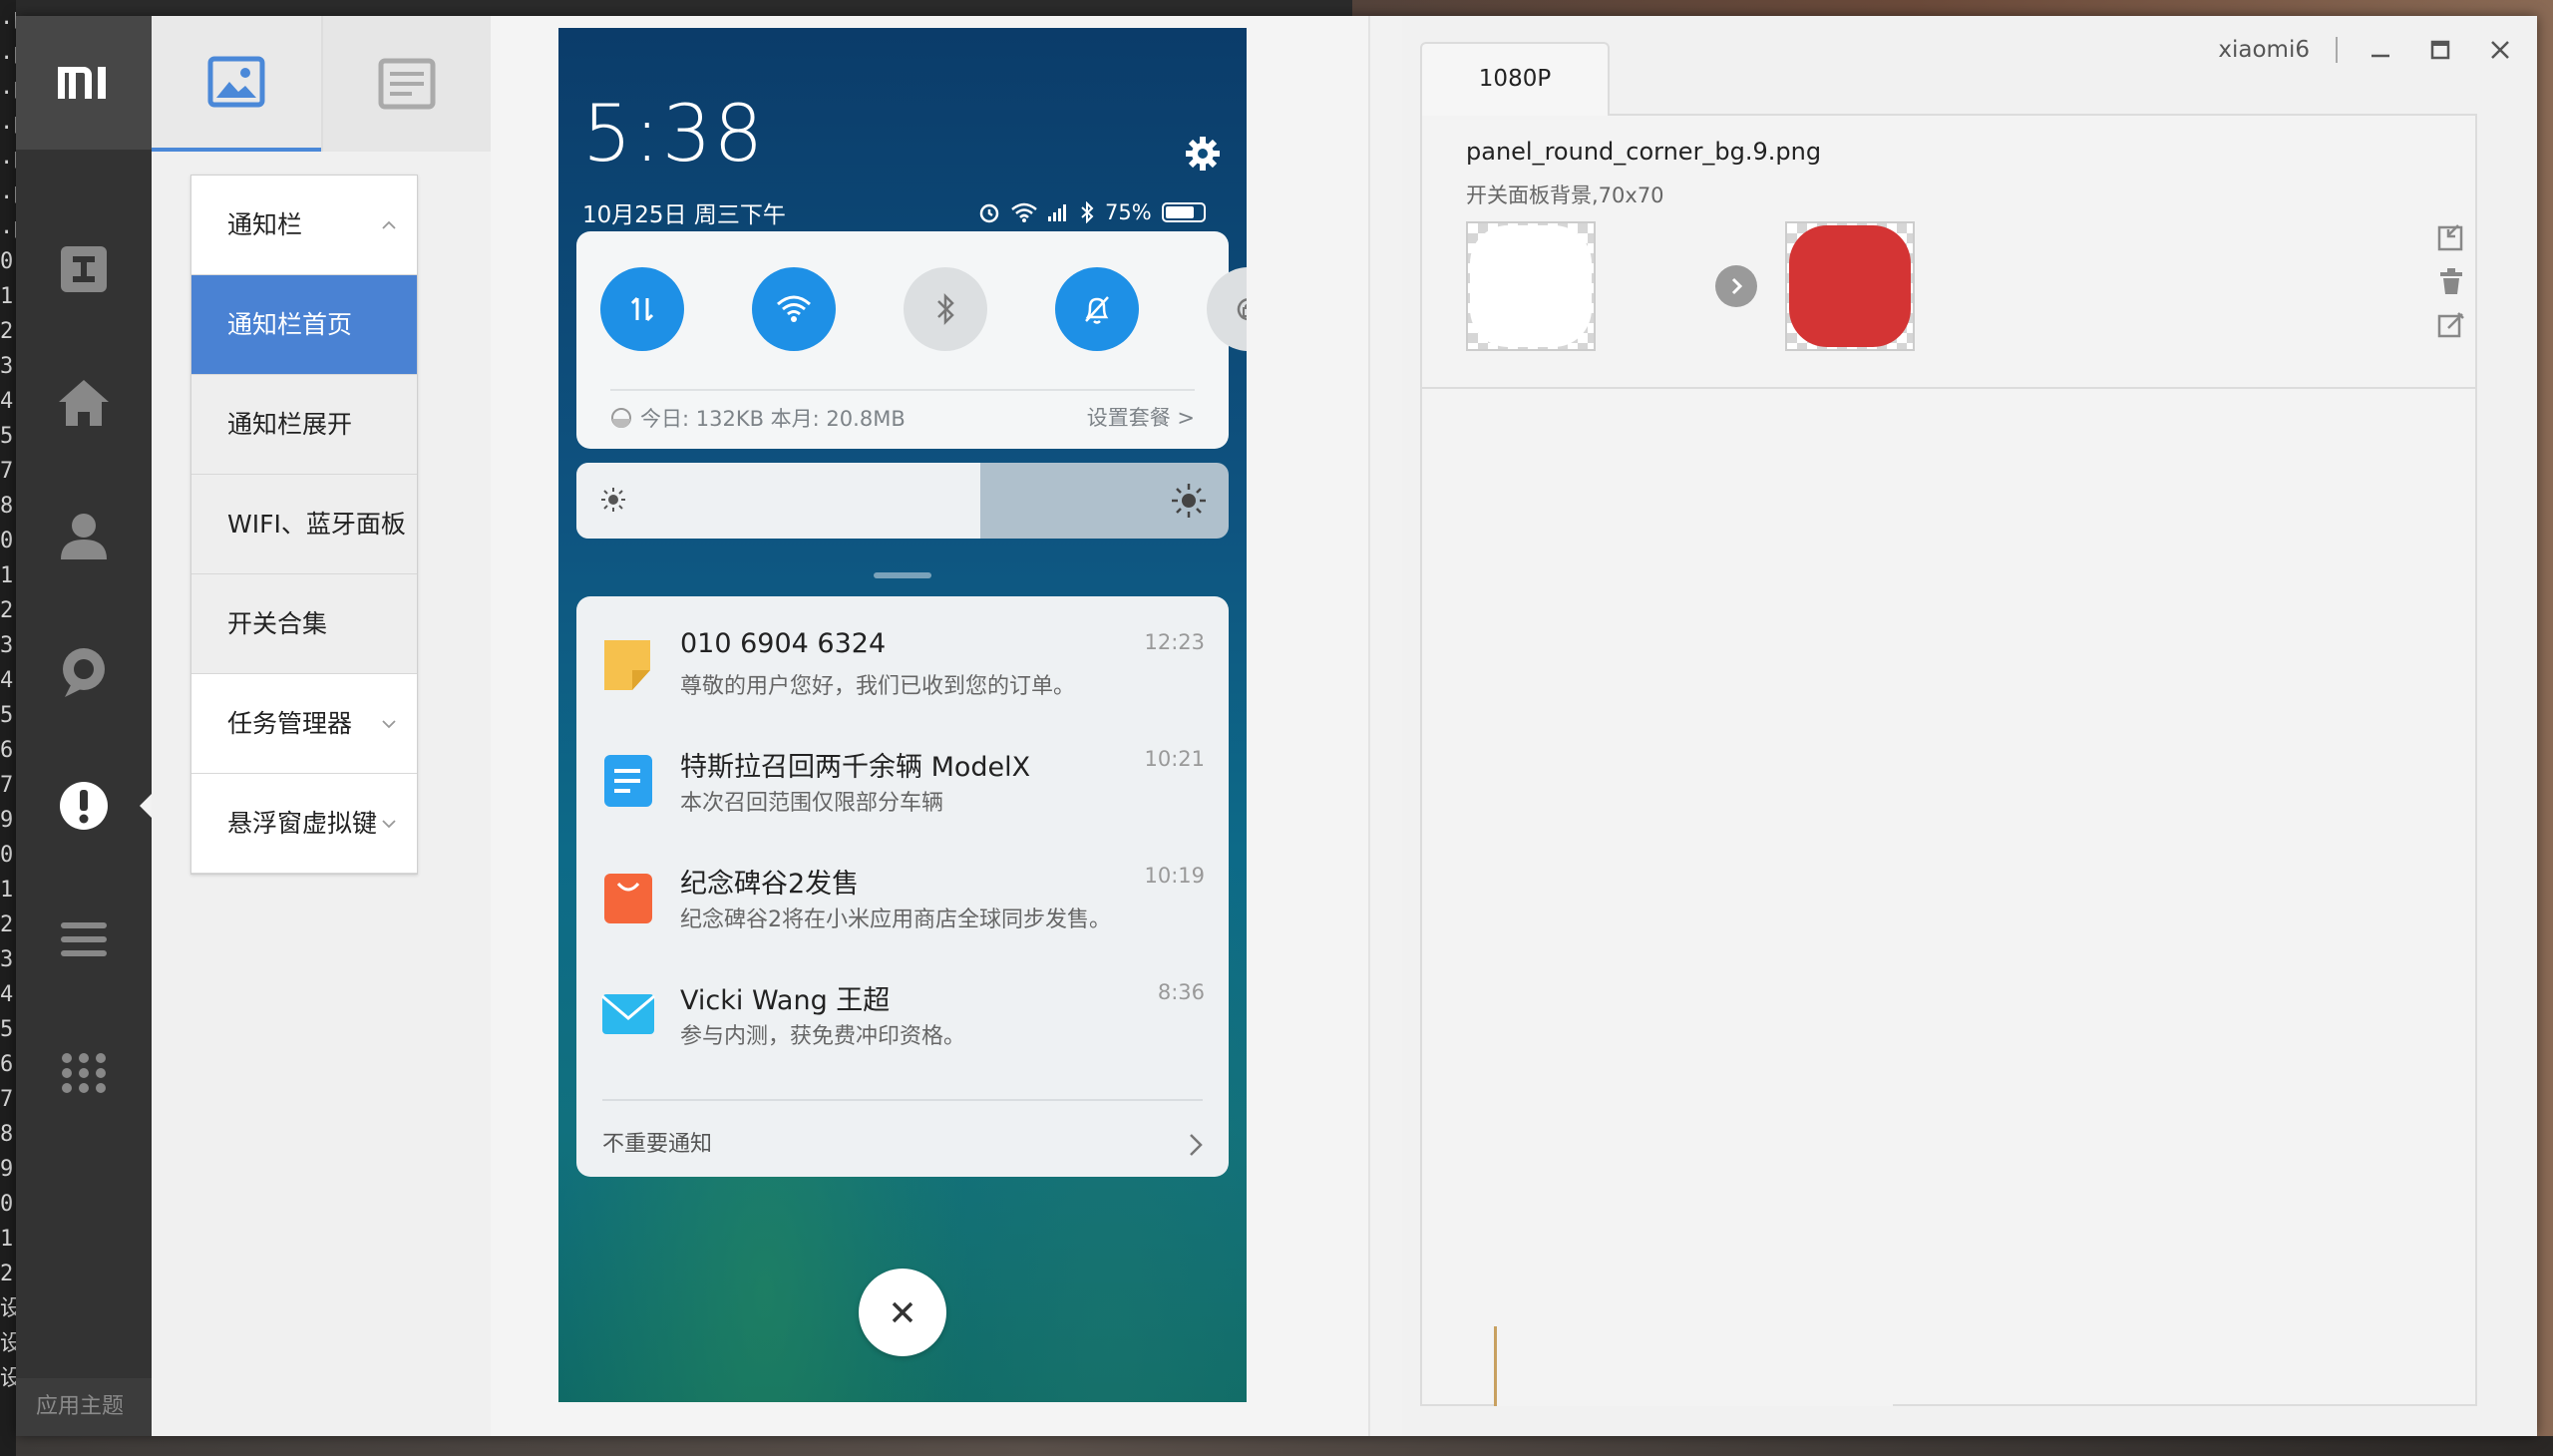 This screenshot has height=1456, width=2553. Describe the element at coordinates (2380, 56) in the screenshot. I see `minimize-icon` at that location.